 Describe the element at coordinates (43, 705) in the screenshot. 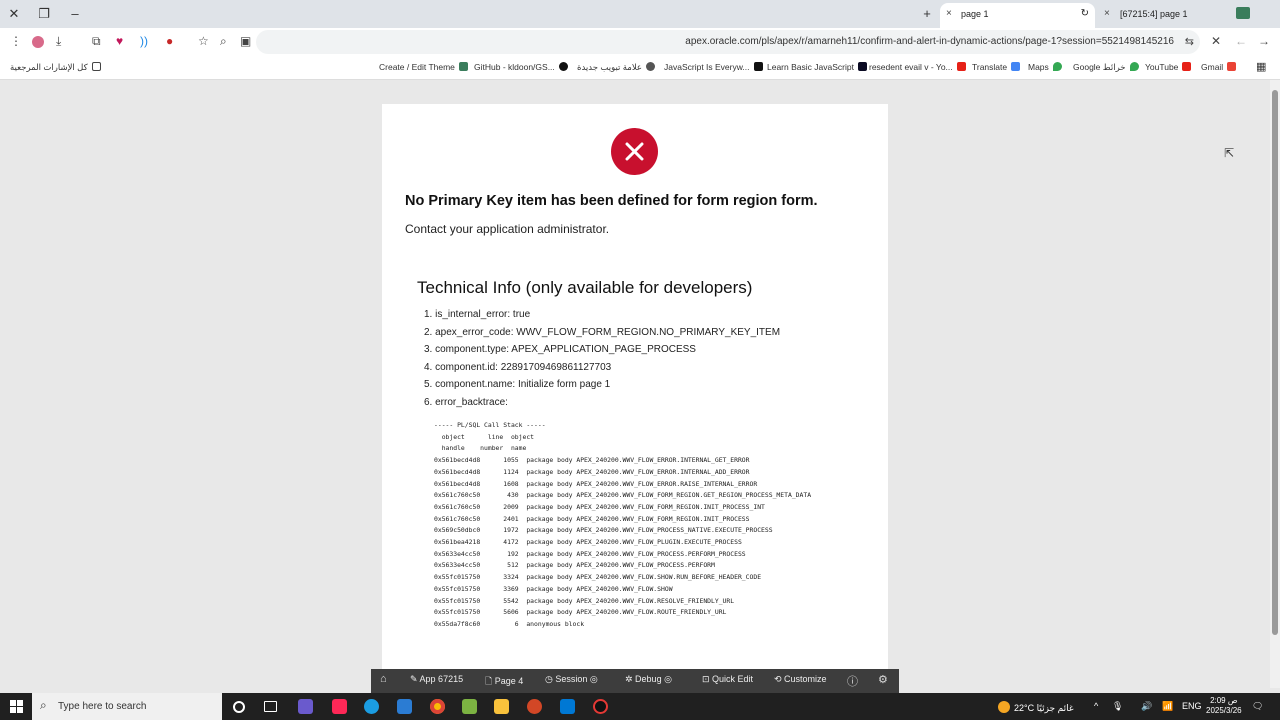

I see `search-icon: ⌕` at that location.